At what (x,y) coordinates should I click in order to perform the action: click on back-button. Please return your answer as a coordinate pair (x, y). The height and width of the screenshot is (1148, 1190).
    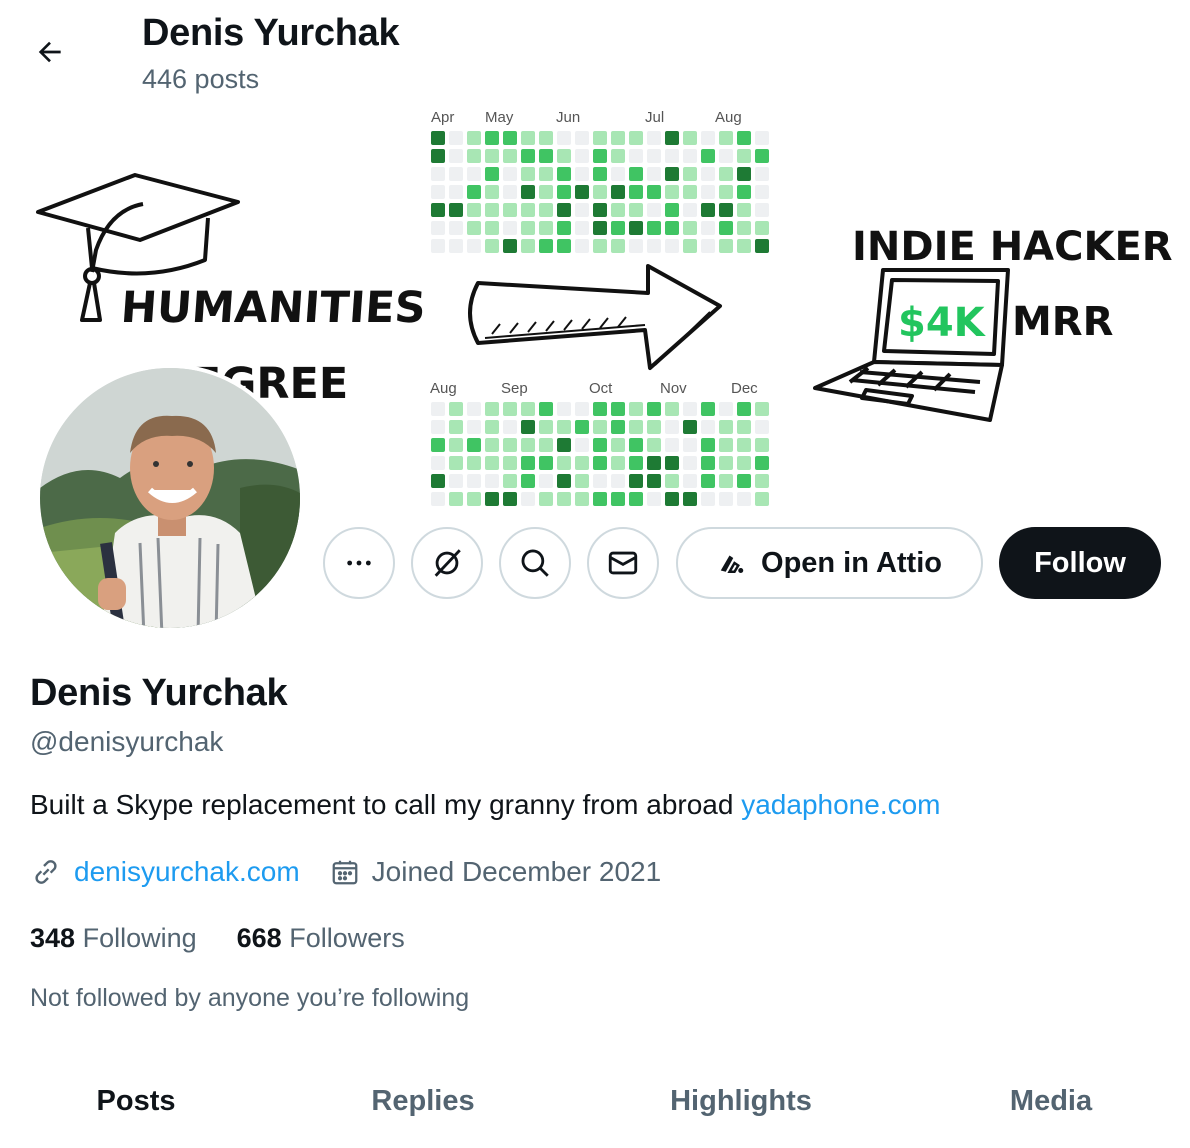
    Looking at the image, I should click on (50, 52).